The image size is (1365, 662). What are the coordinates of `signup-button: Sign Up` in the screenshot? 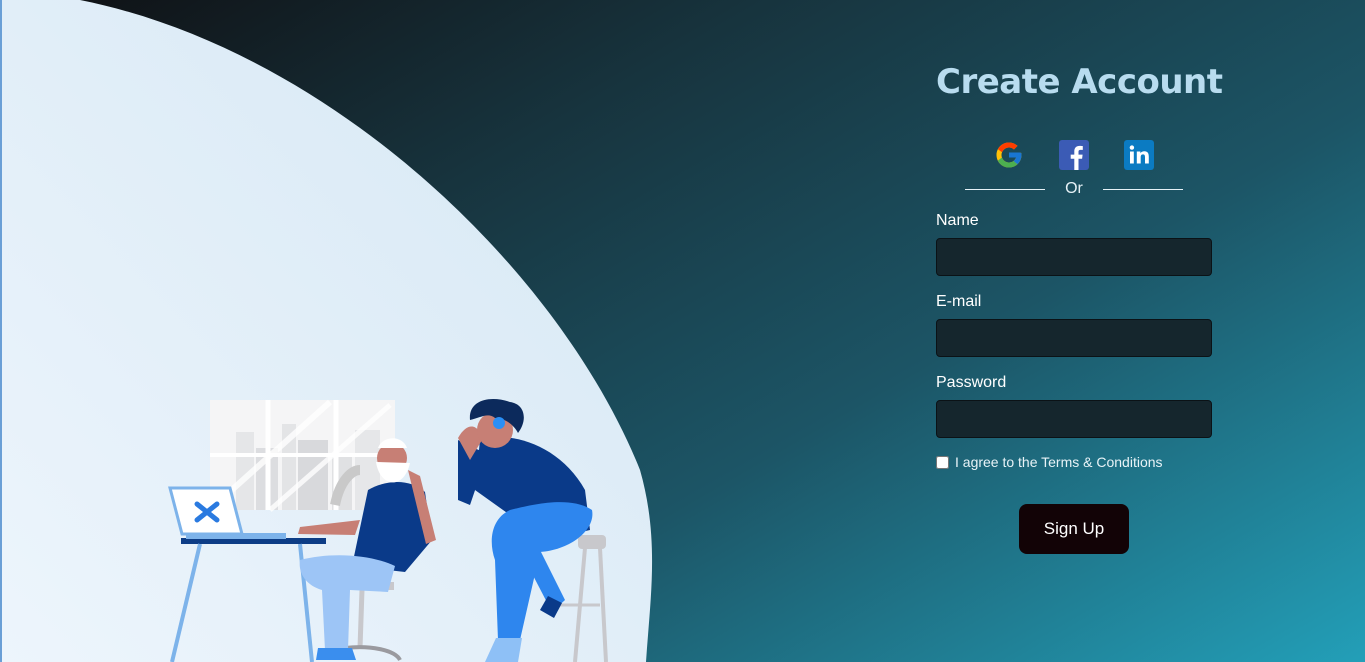 It's located at (1074, 529).